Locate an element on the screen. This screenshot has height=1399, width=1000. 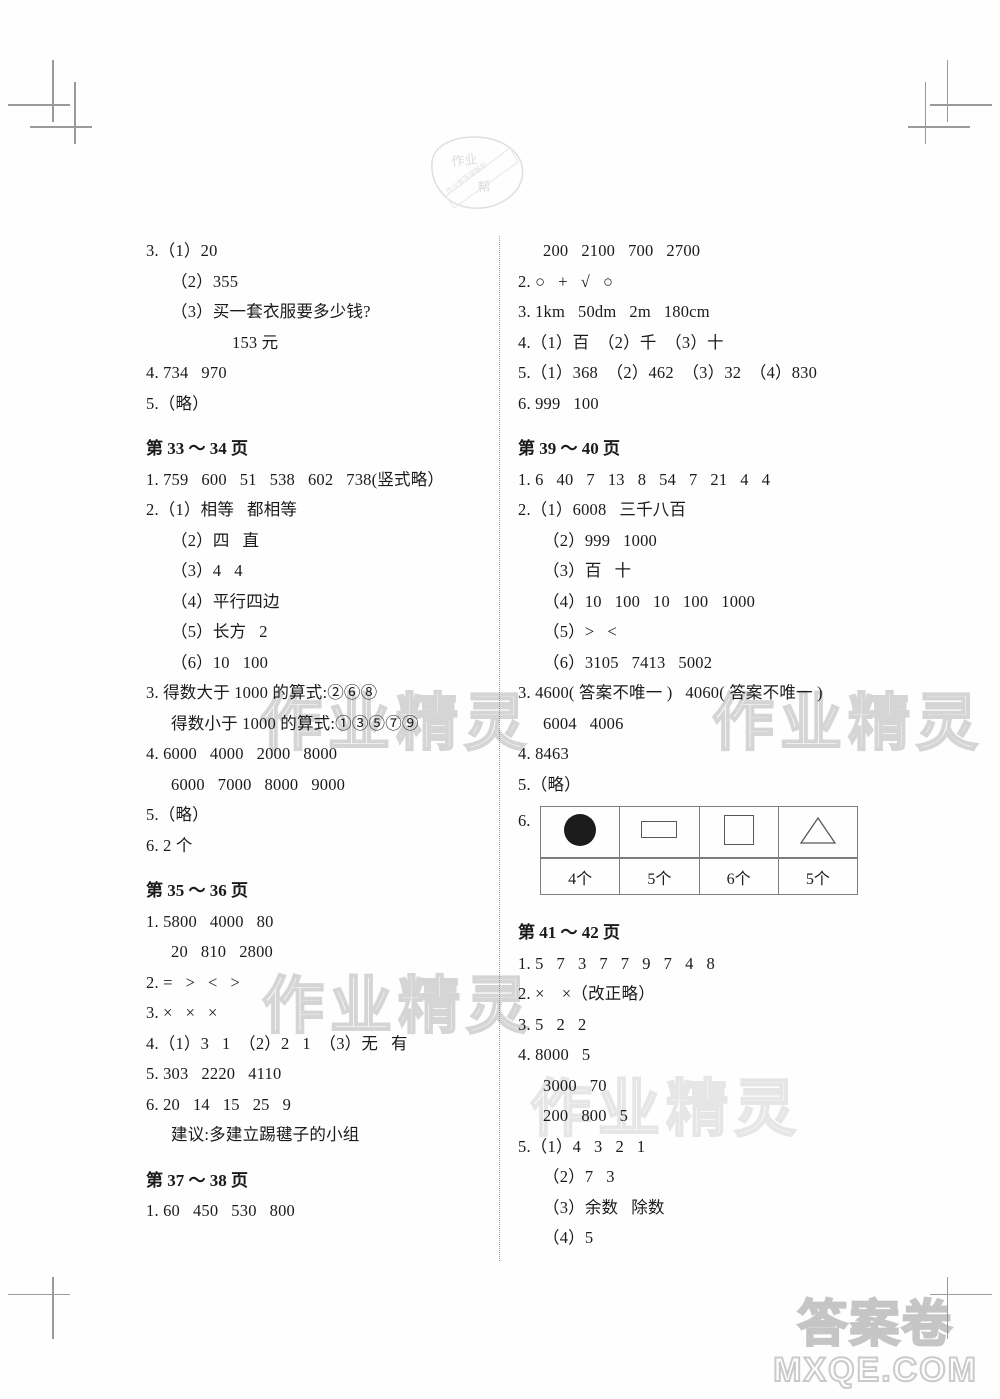
answer-line: （2）四 直 is located at coordinates (215, 540).